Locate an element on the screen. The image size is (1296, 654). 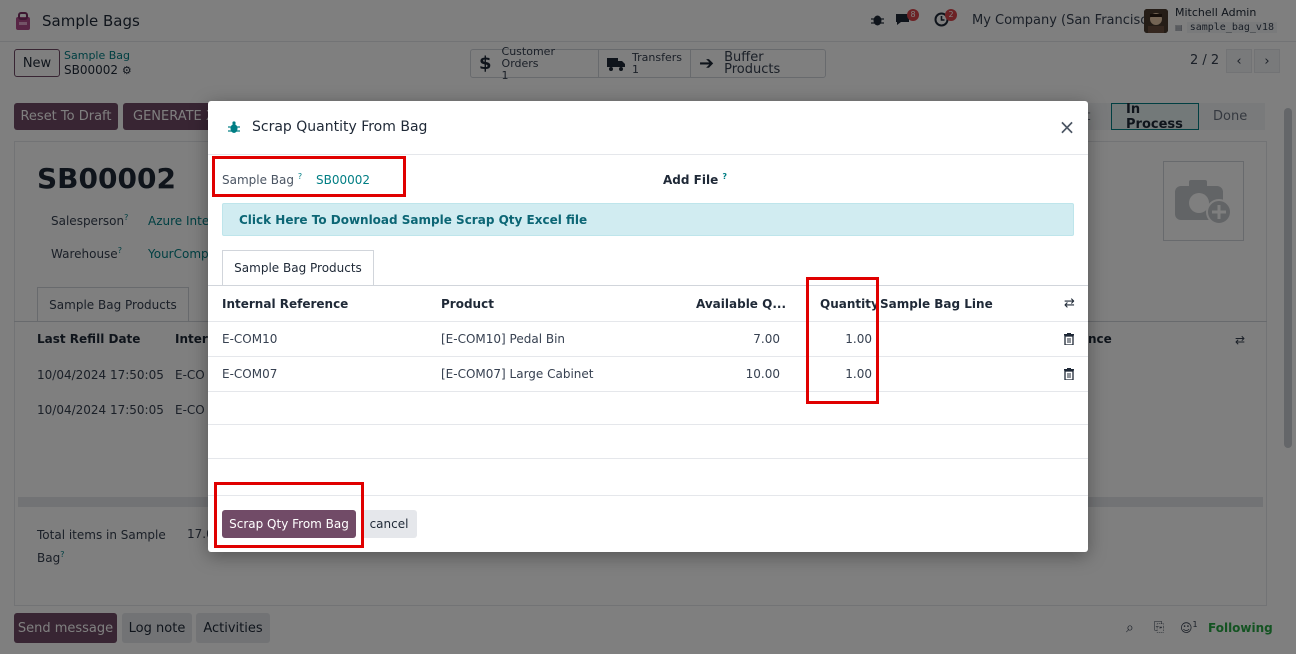
modal-header: Scrap Quantity From Bag × is located at coordinates (648, 128).